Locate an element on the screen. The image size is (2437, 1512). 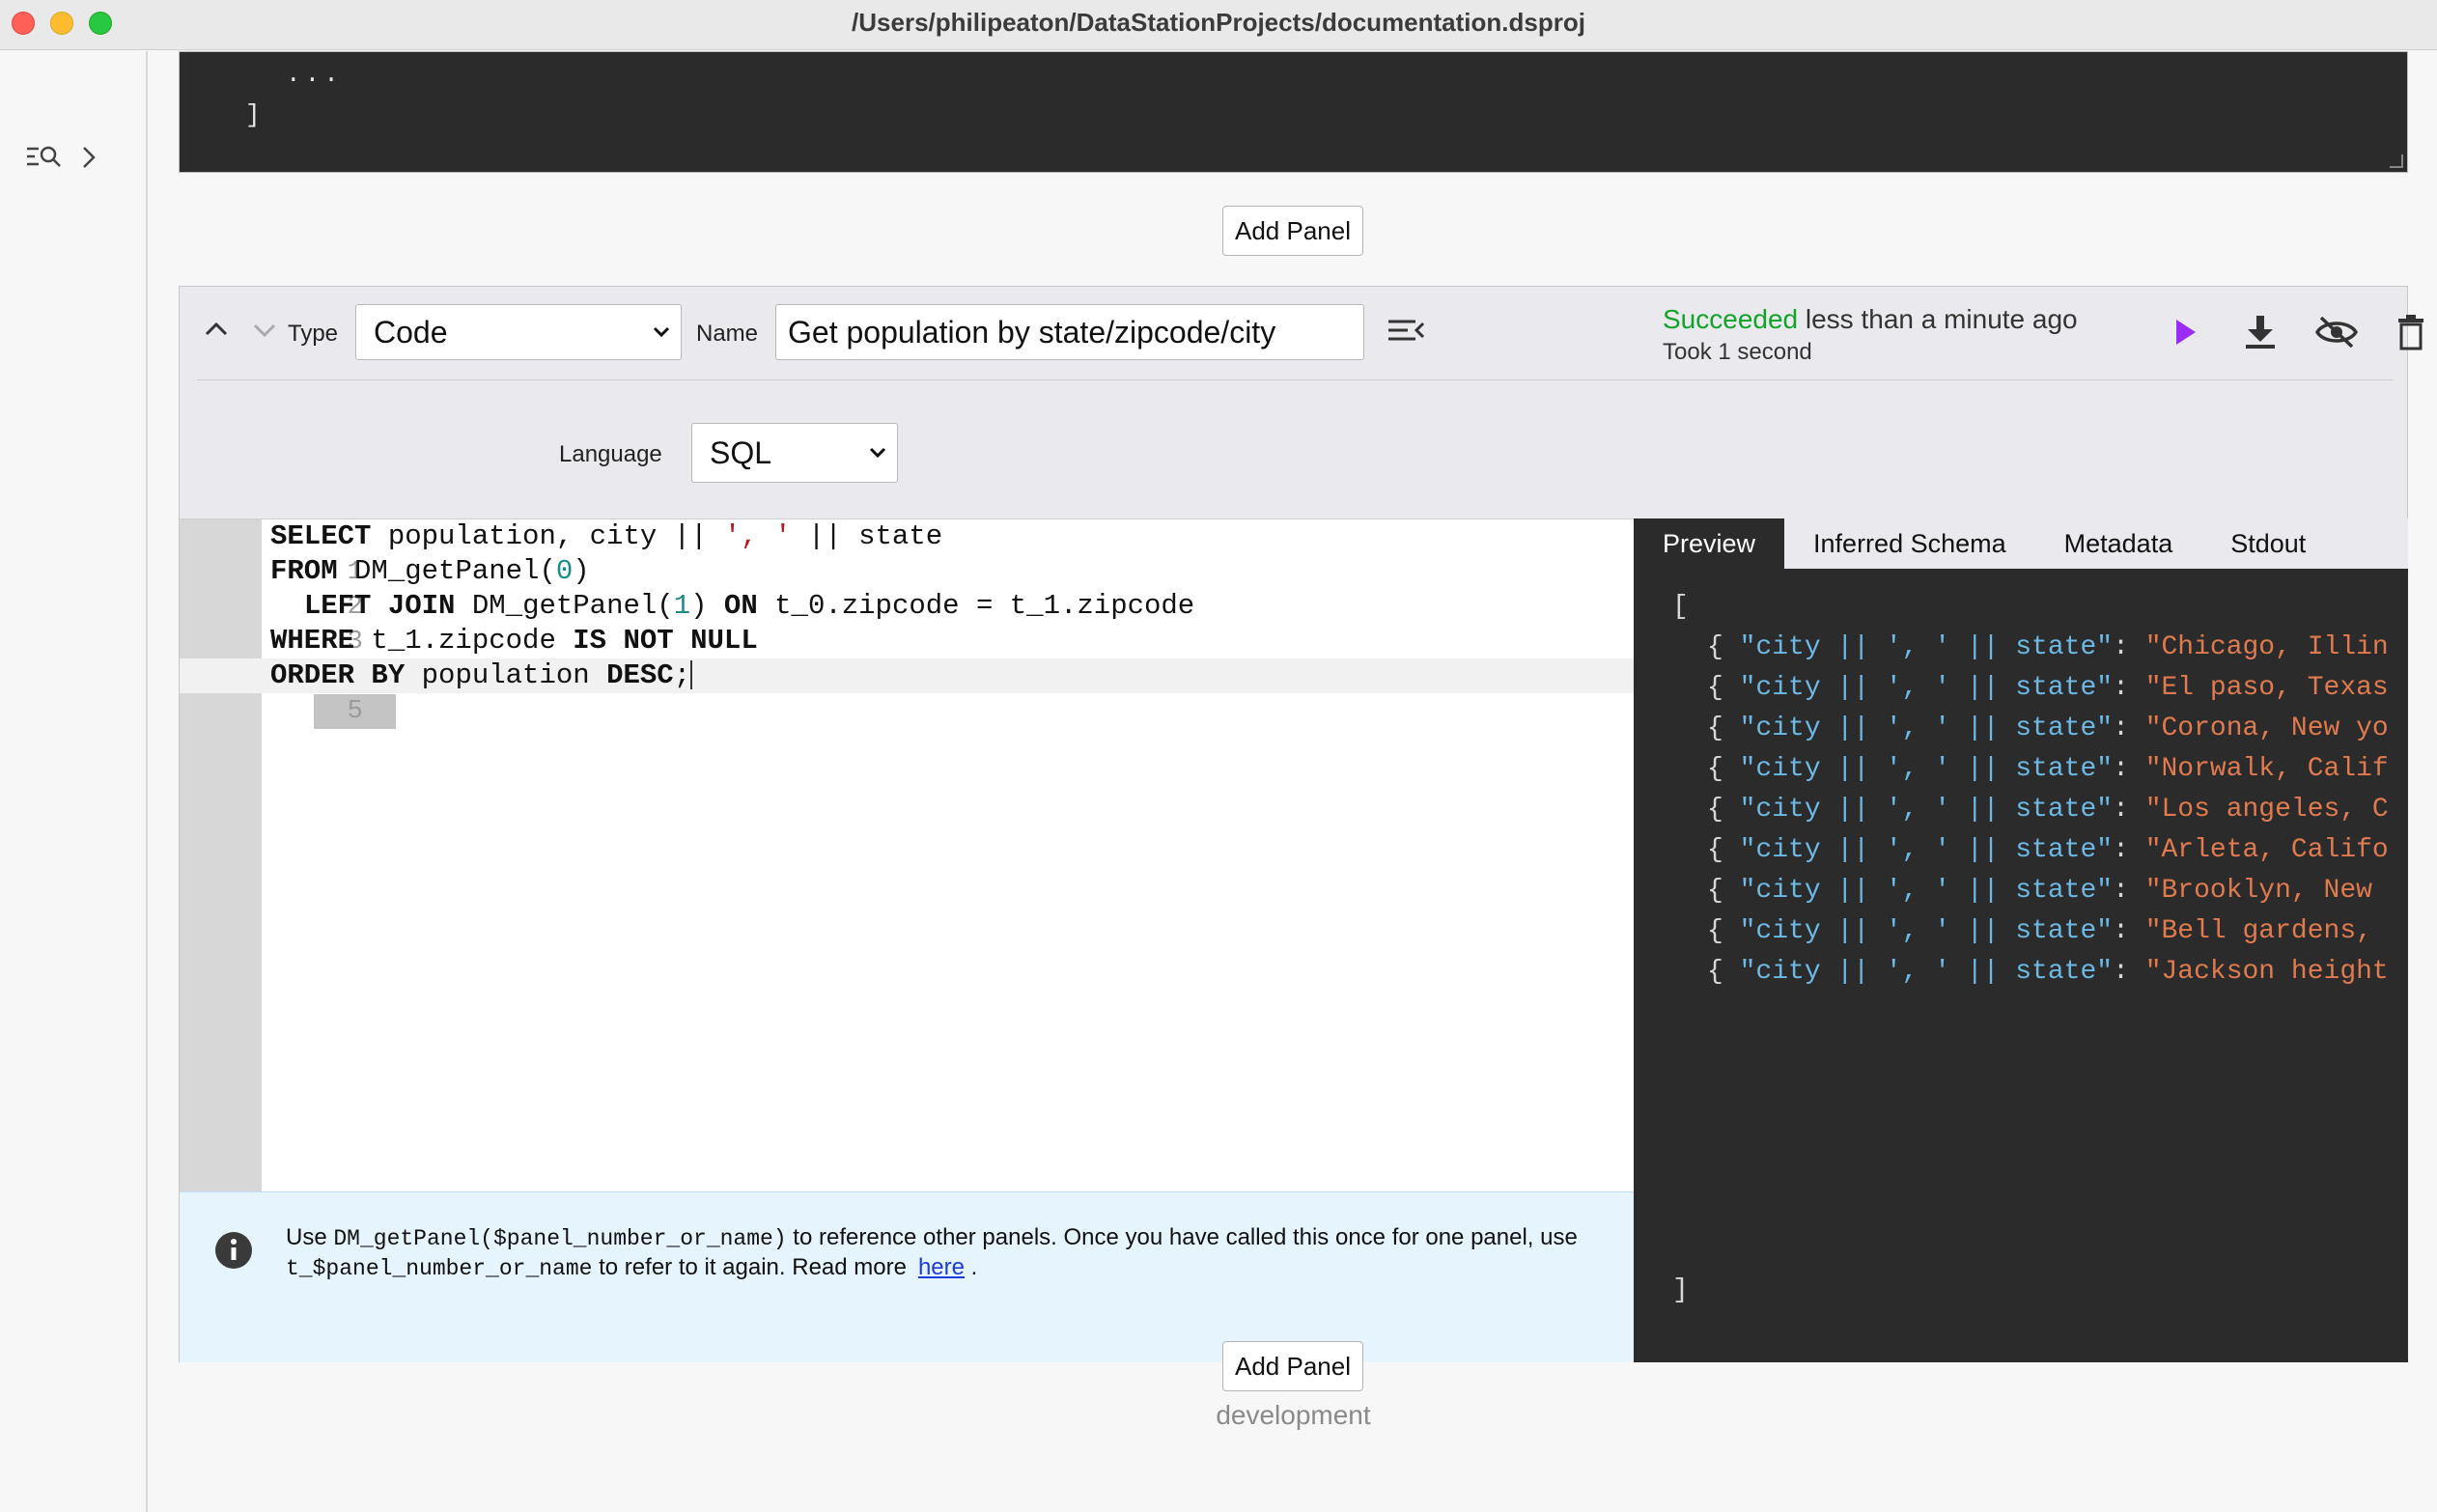
status-succeeded: Succeeded is located at coordinates (1731, 319).